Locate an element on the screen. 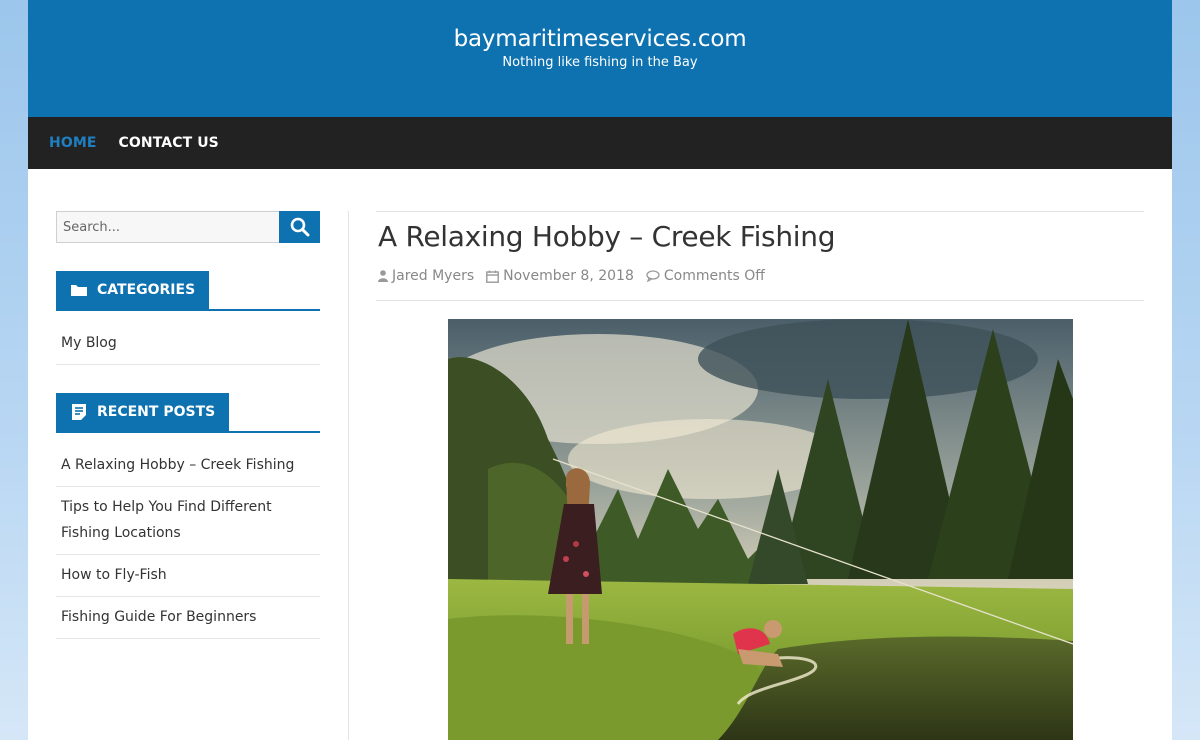 The image size is (1200, 740). post-author: Jared Myers is located at coordinates (426, 276).